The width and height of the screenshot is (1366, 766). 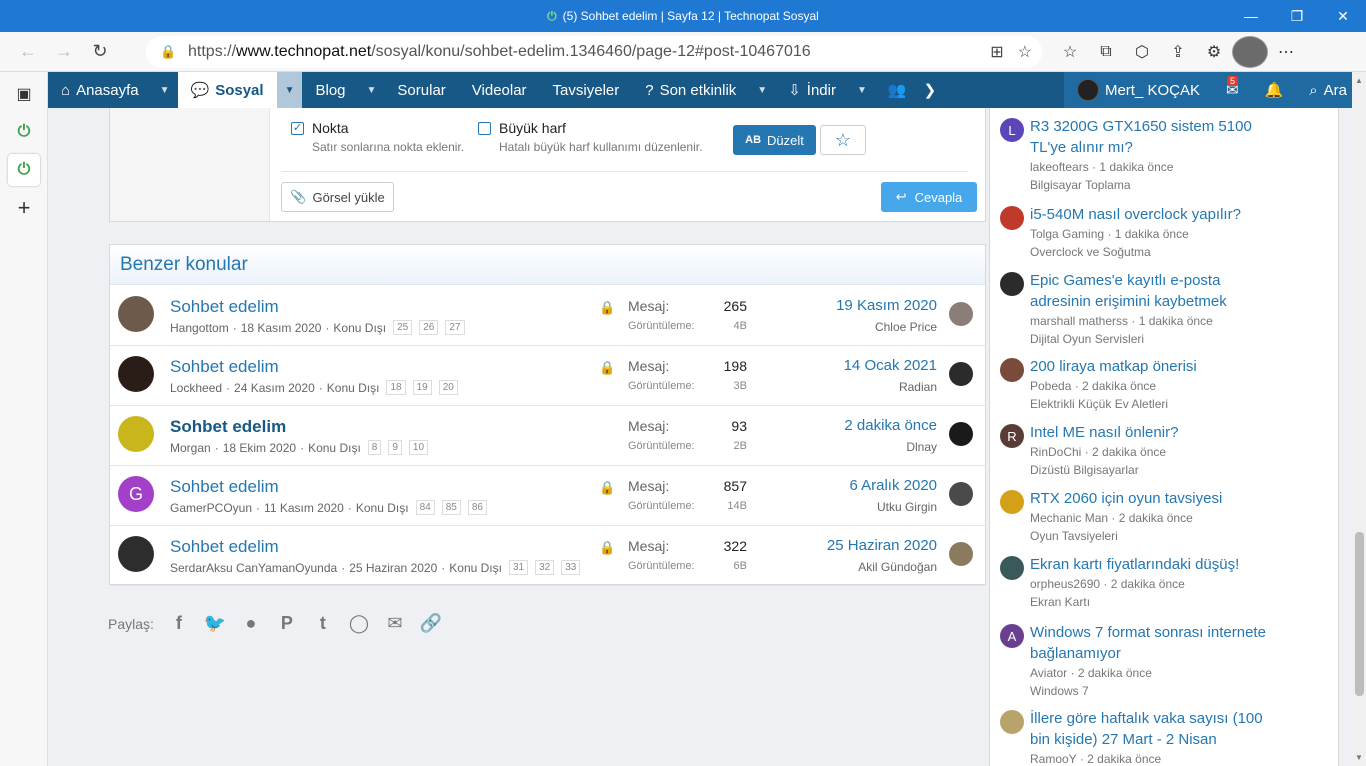 What do you see at coordinates (421, 90) in the screenshot?
I see `nav-sorular: Sorular` at bounding box center [421, 90].